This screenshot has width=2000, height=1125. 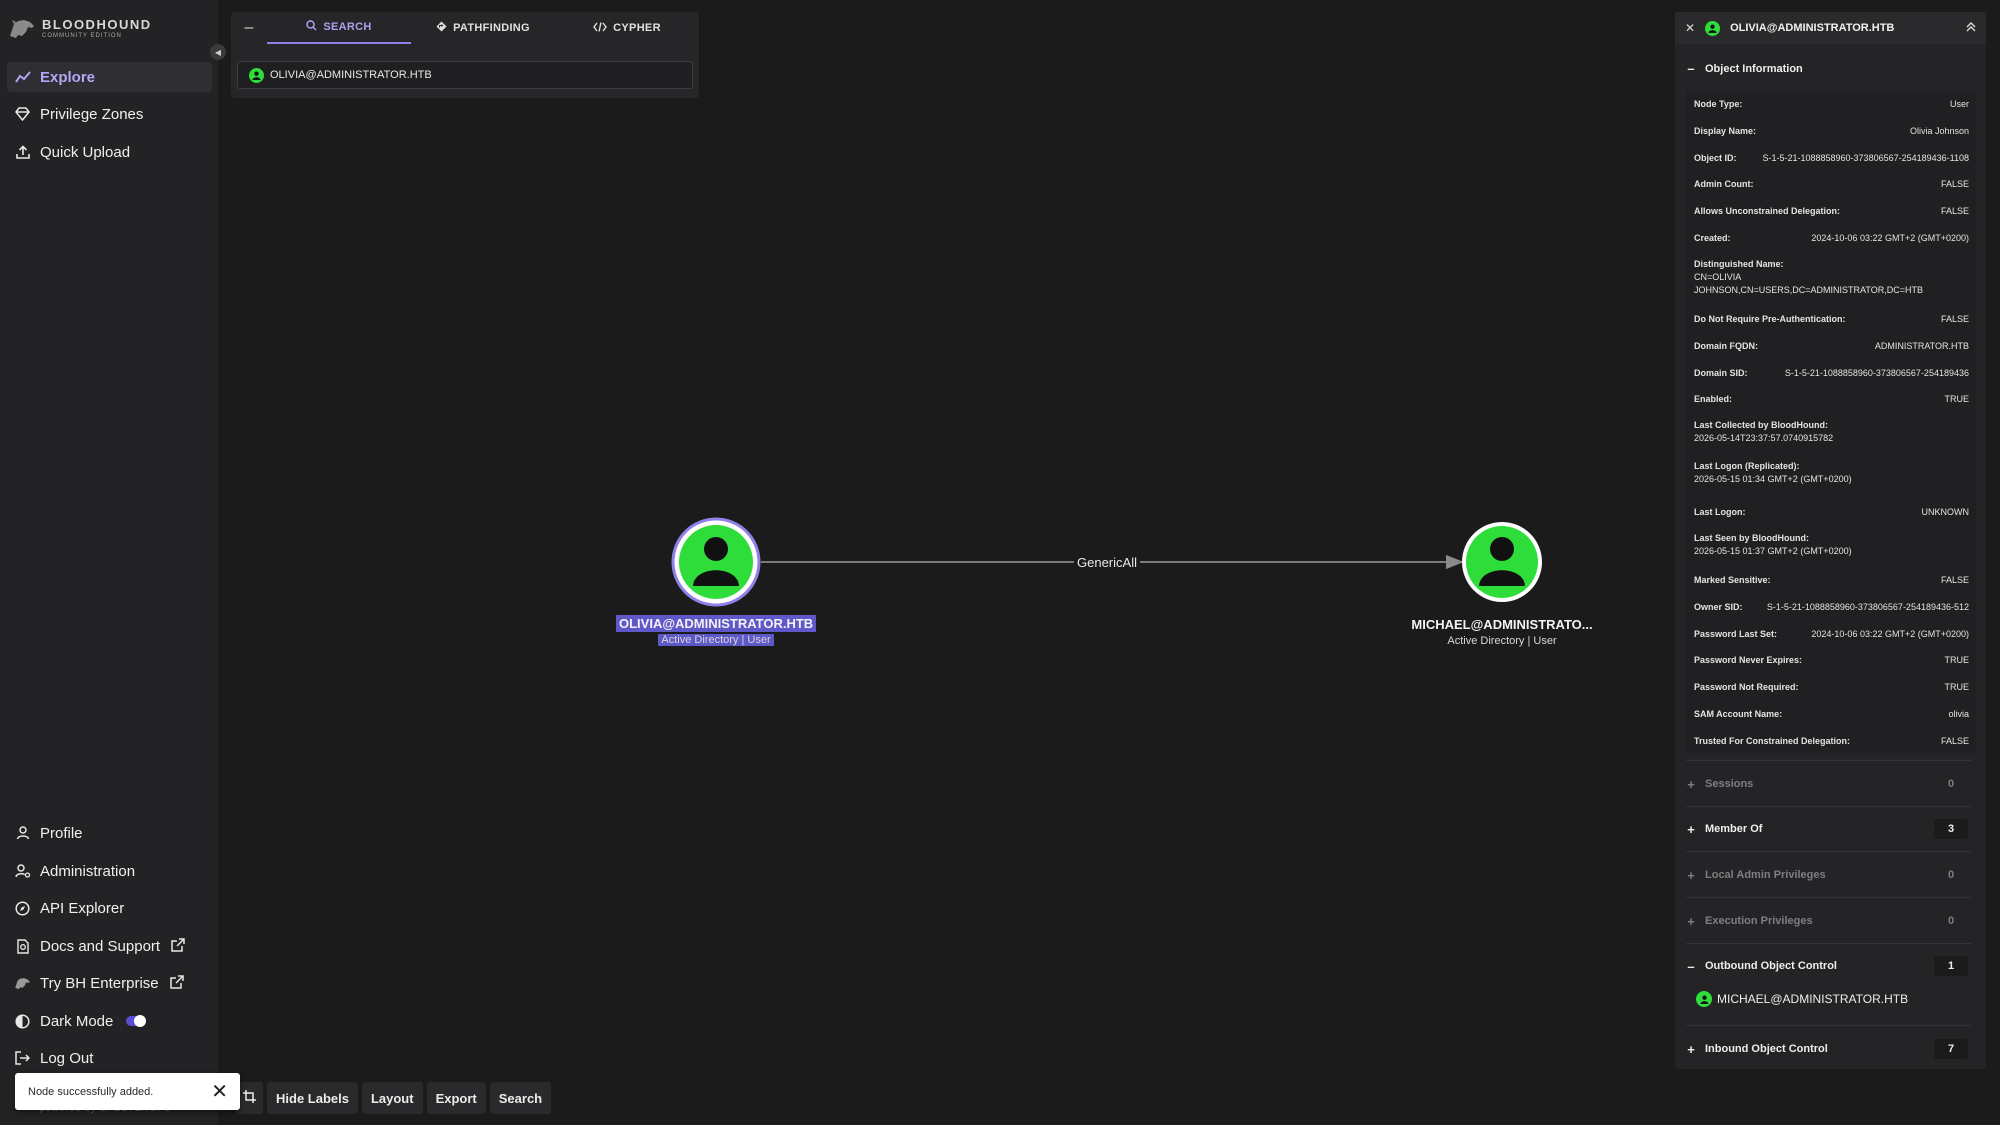 What do you see at coordinates (1766, 1049) in the screenshot?
I see `inbound-object-control-label: Inbound Object Control` at bounding box center [1766, 1049].